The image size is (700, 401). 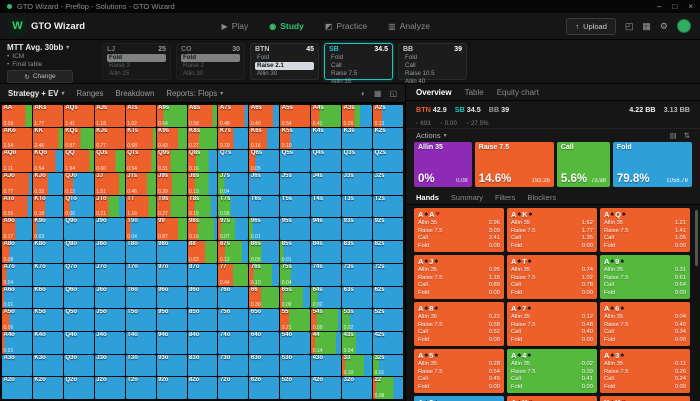 I want to click on hand-cell-QJs: QJs 0.60, so click(x=109, y=161).